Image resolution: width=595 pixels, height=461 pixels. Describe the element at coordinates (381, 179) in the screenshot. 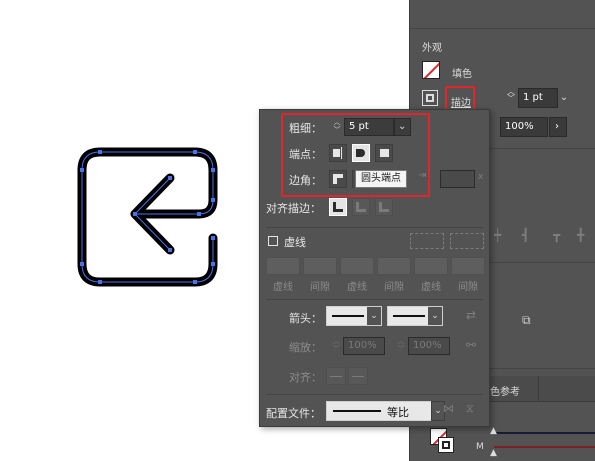

I see `round-cap-tooltip: 圆头端点` at that location.